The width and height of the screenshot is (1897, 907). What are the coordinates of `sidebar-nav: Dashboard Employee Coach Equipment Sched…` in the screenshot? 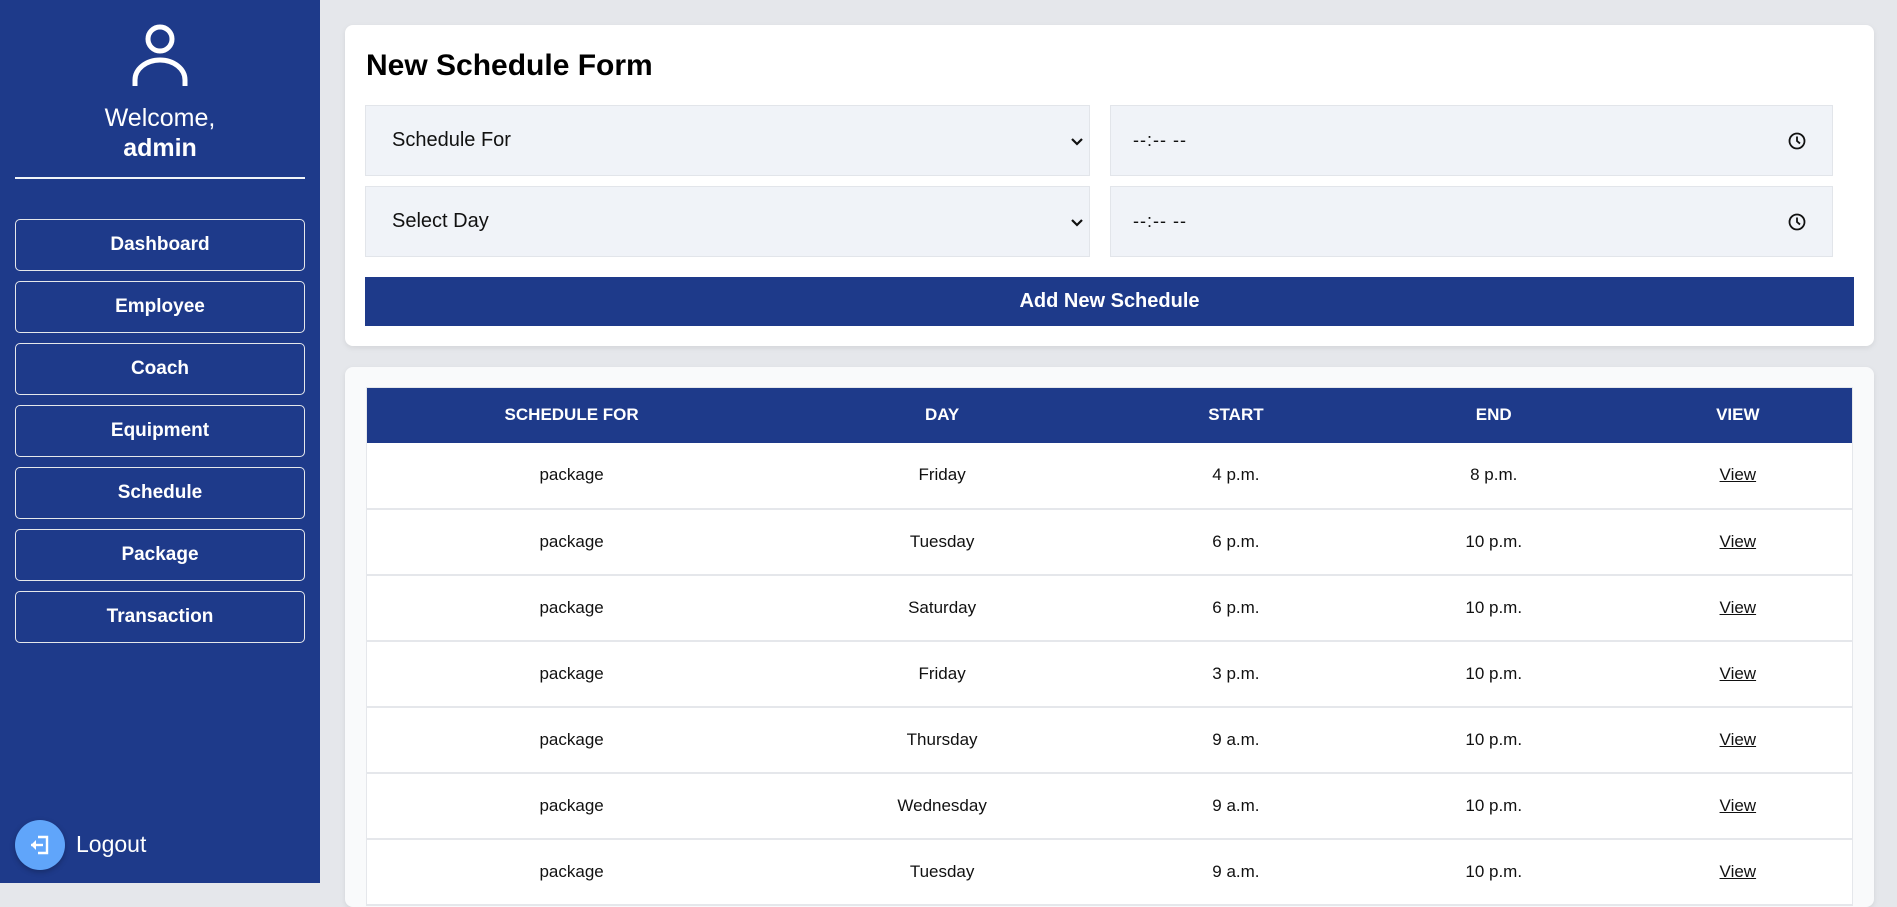 It's located at (160, 436).